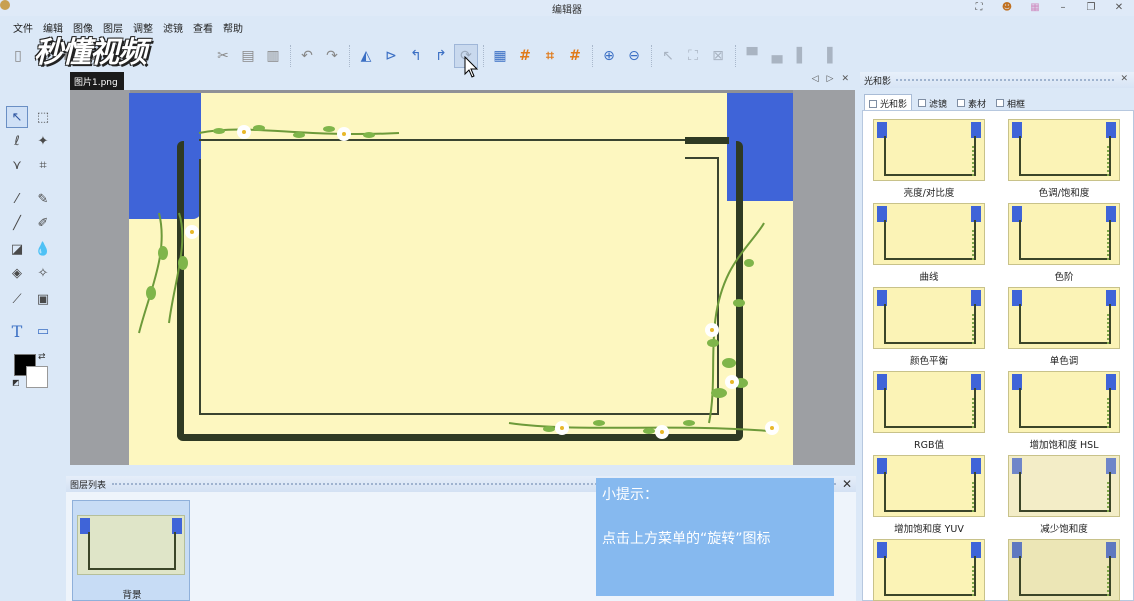 This screenshot has height=601, width=1134. What do you see at coordinates (90, 52) in the screenshot?
I see `watermark-logo: 秒懂视频` at bounding box center [90, 52].